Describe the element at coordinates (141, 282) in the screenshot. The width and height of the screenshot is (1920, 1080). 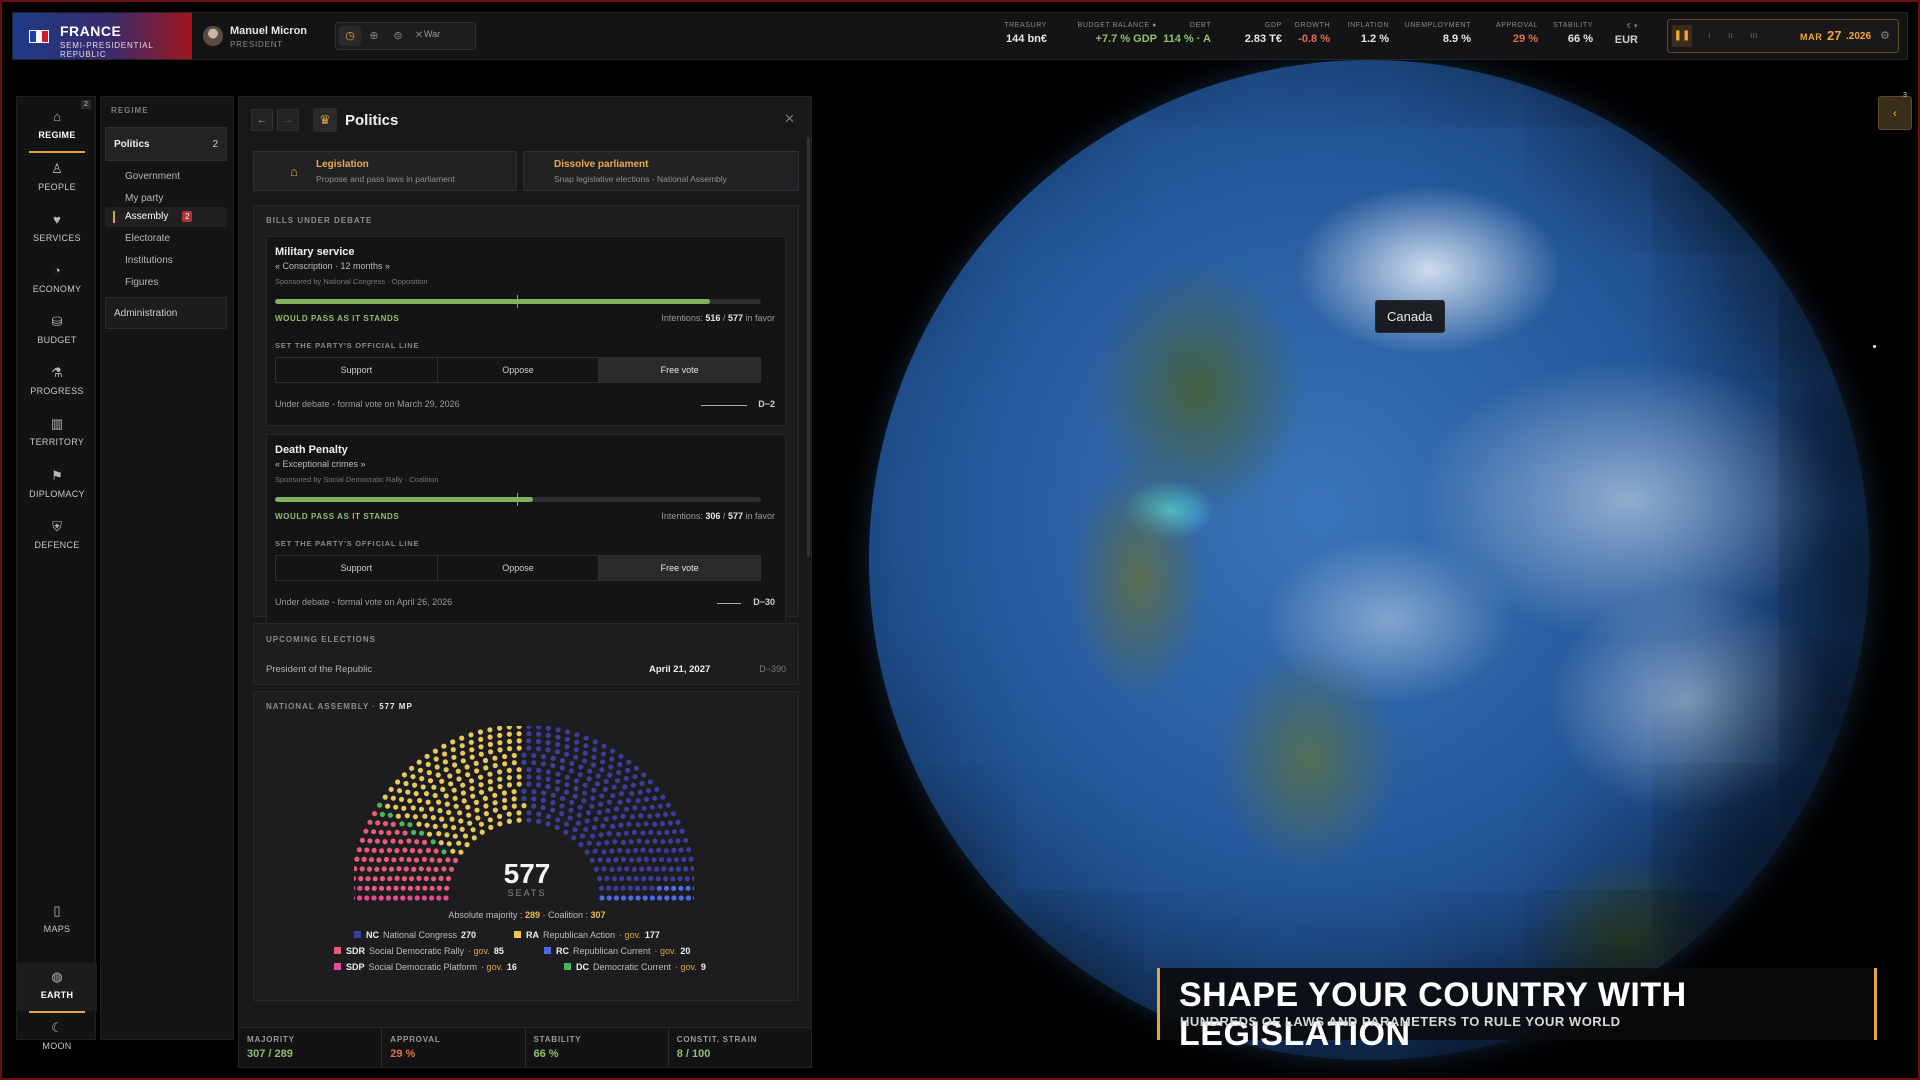
I see `subnav-item-figures: Figures` at that location.